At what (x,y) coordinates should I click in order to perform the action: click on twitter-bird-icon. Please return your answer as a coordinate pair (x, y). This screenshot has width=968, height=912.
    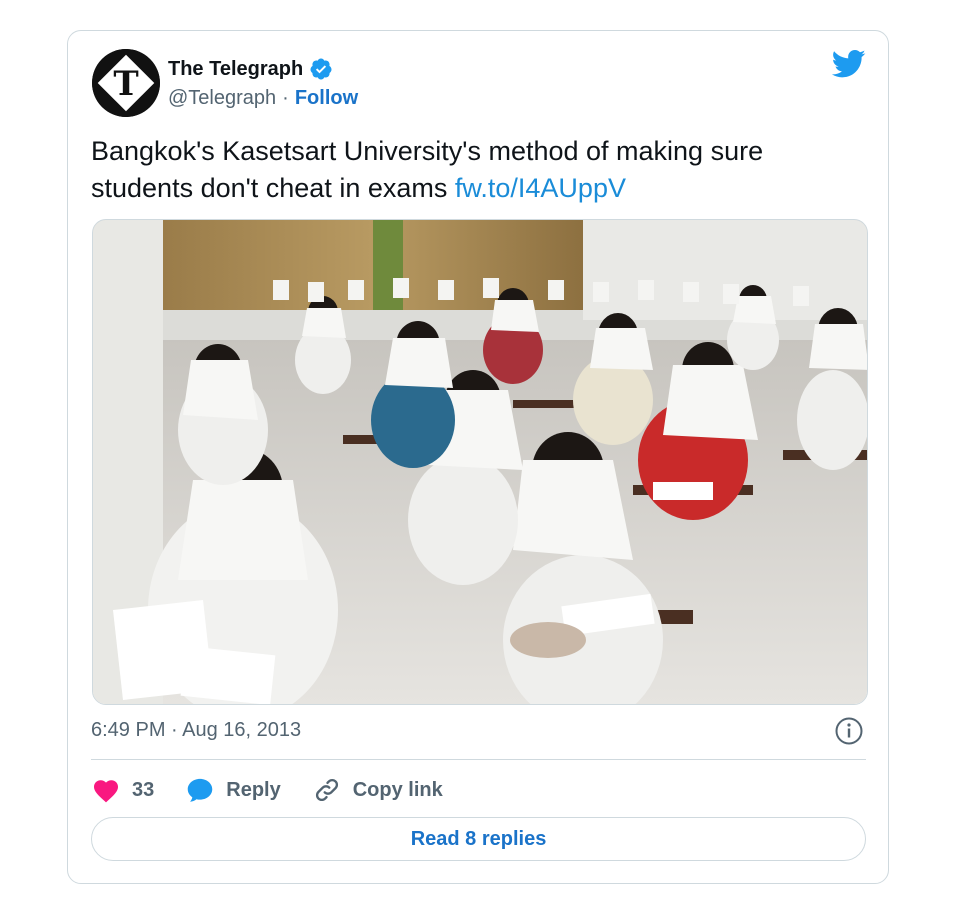
    Looking at the image, I should click on (849, 64).